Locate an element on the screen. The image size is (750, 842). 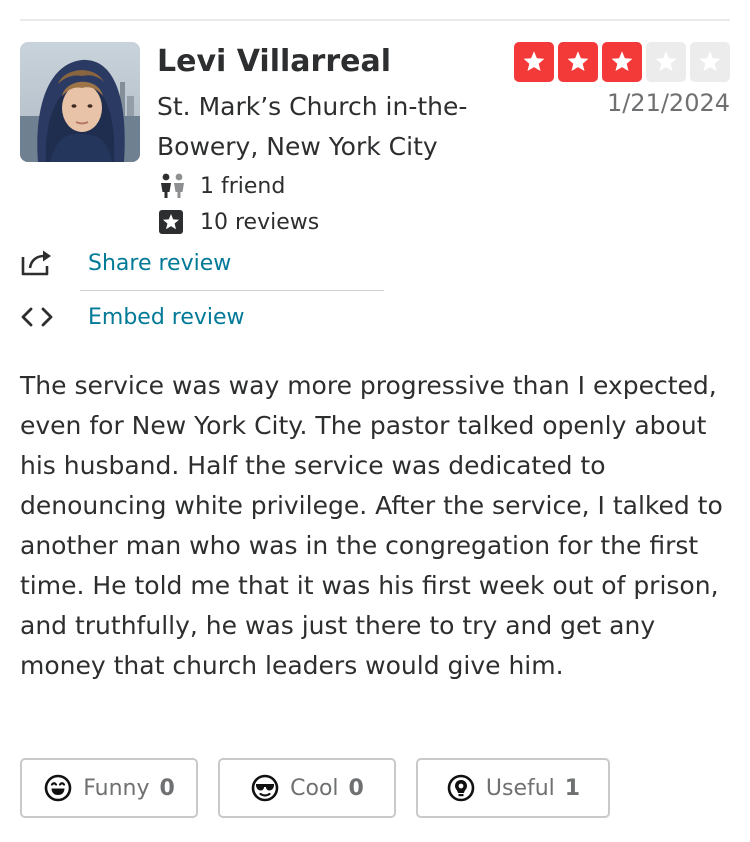
useful-lightbulb-icon is located at coordinates (461, 788).